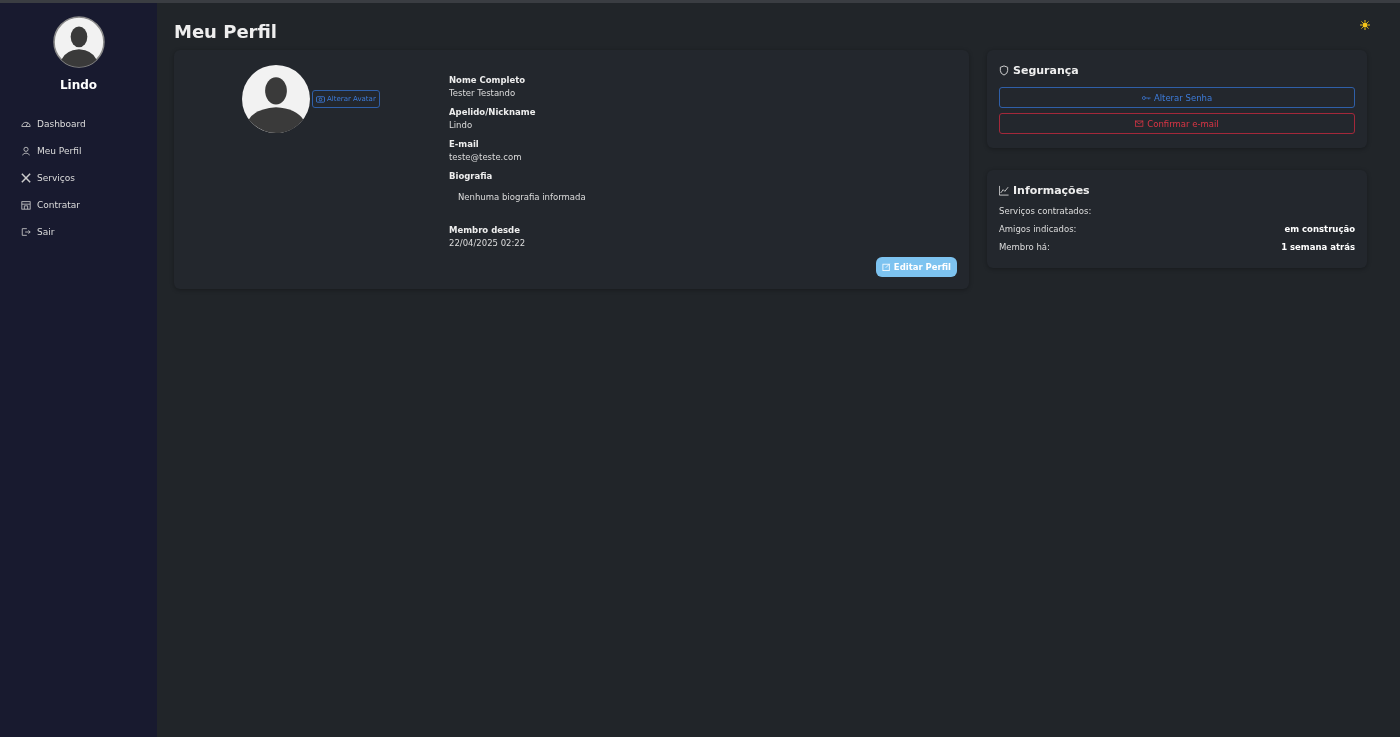 This screenshot has height=737, width=1400. Describe the element at coordinates (464, 144) in the screenshot. I see `field-label: E-mail` at that location.